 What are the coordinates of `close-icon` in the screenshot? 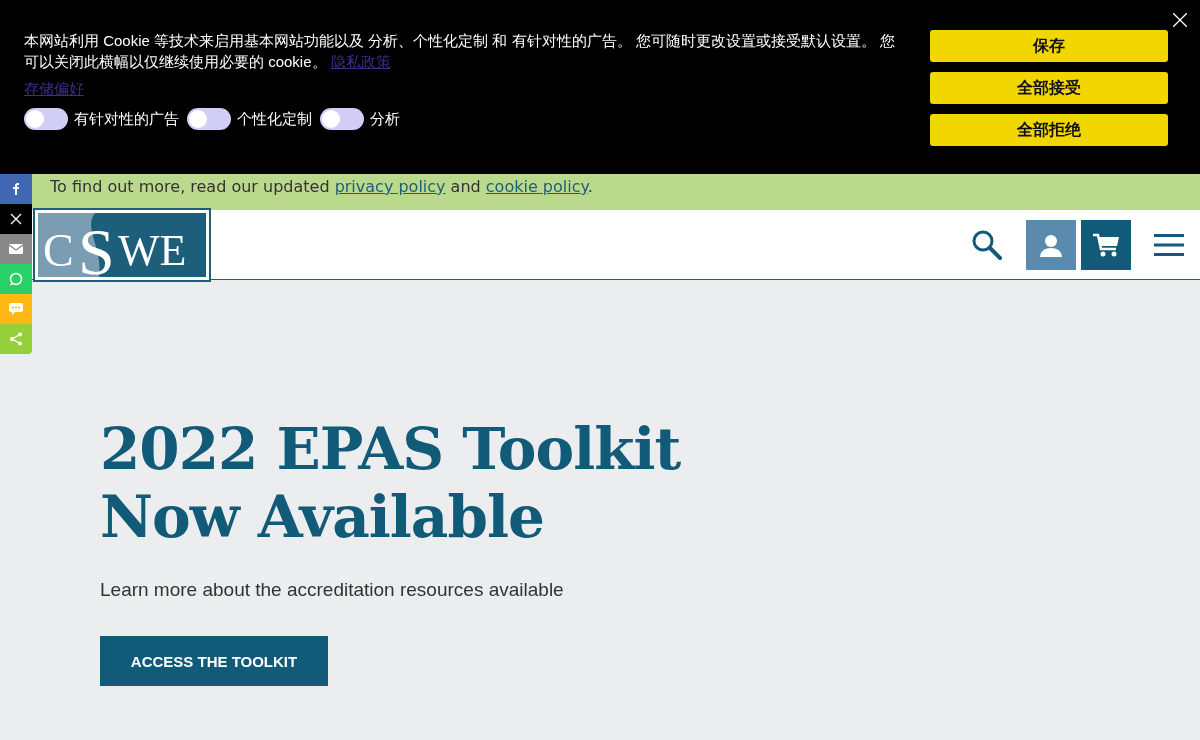 It's located at (1180, 20).